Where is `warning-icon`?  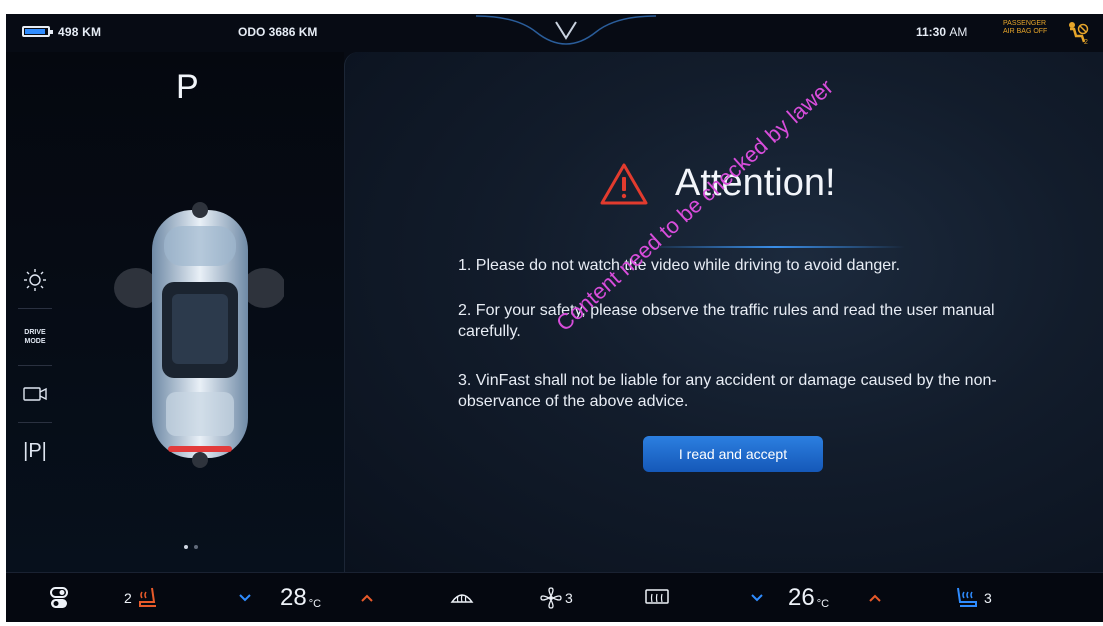
warning-icon is located at coordinates (624, 184).